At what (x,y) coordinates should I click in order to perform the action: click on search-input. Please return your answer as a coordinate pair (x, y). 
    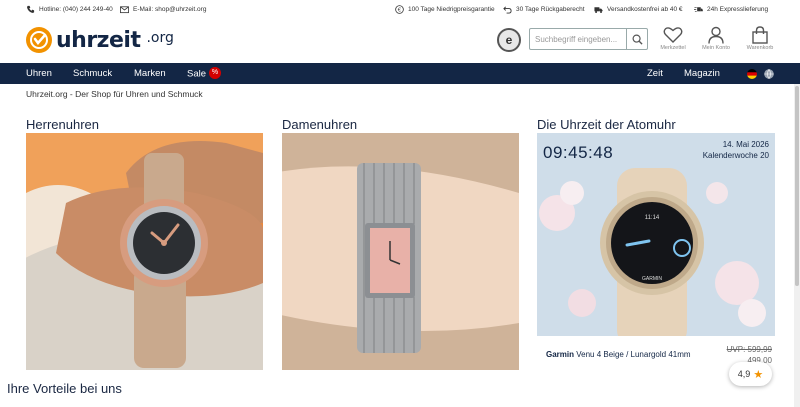
    Looking at the image, I should click on (578, 39).